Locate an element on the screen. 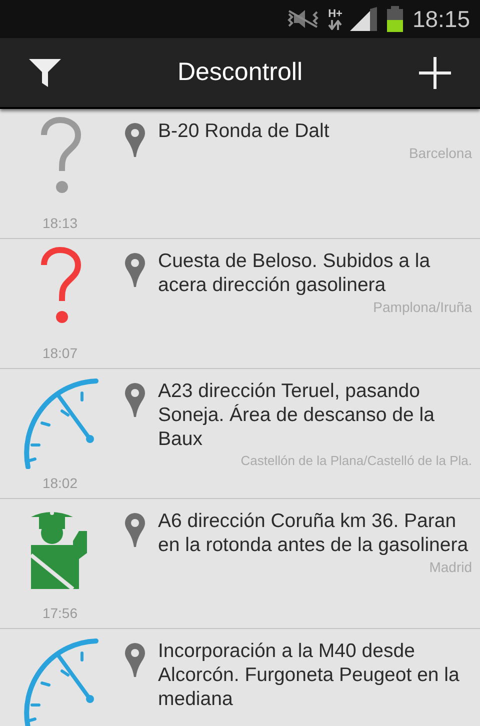 This screenshot has width=480, height=726. network-type-label: H+ is located at coordinates (335, 14).